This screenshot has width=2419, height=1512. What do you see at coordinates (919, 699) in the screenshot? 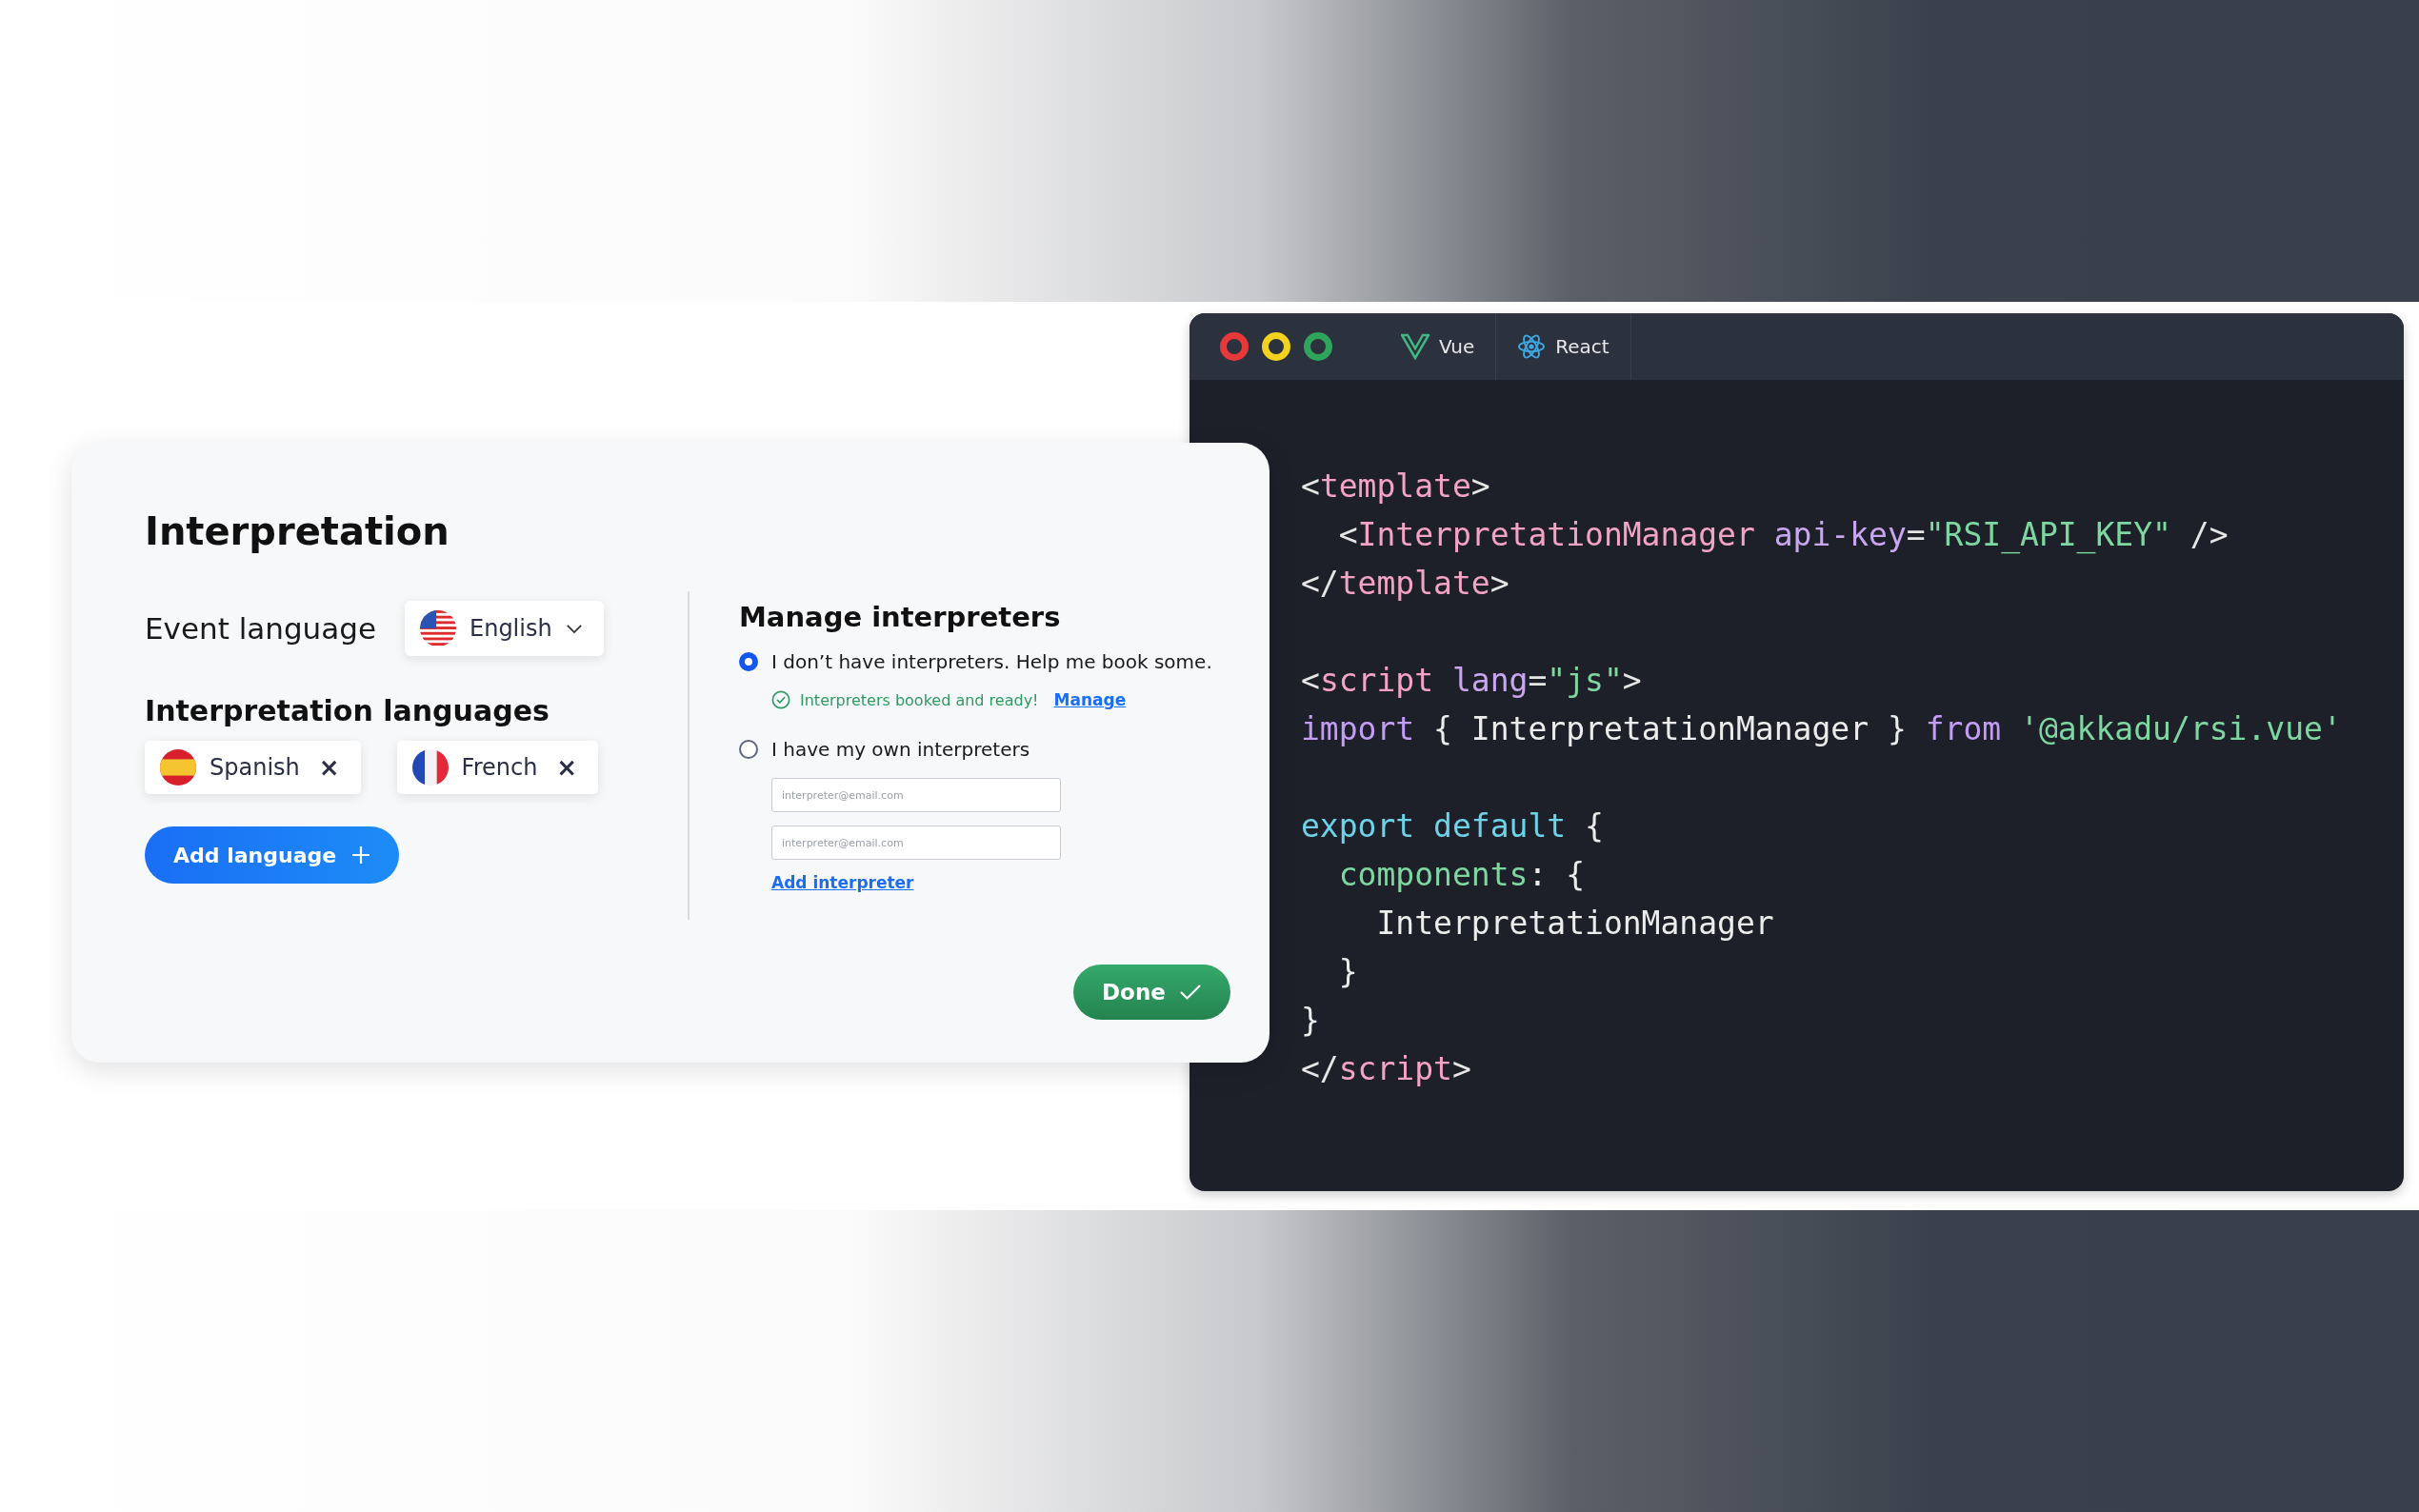
I see `status-text: Interpreters booked and ready!` at bounding box center [919, 699].